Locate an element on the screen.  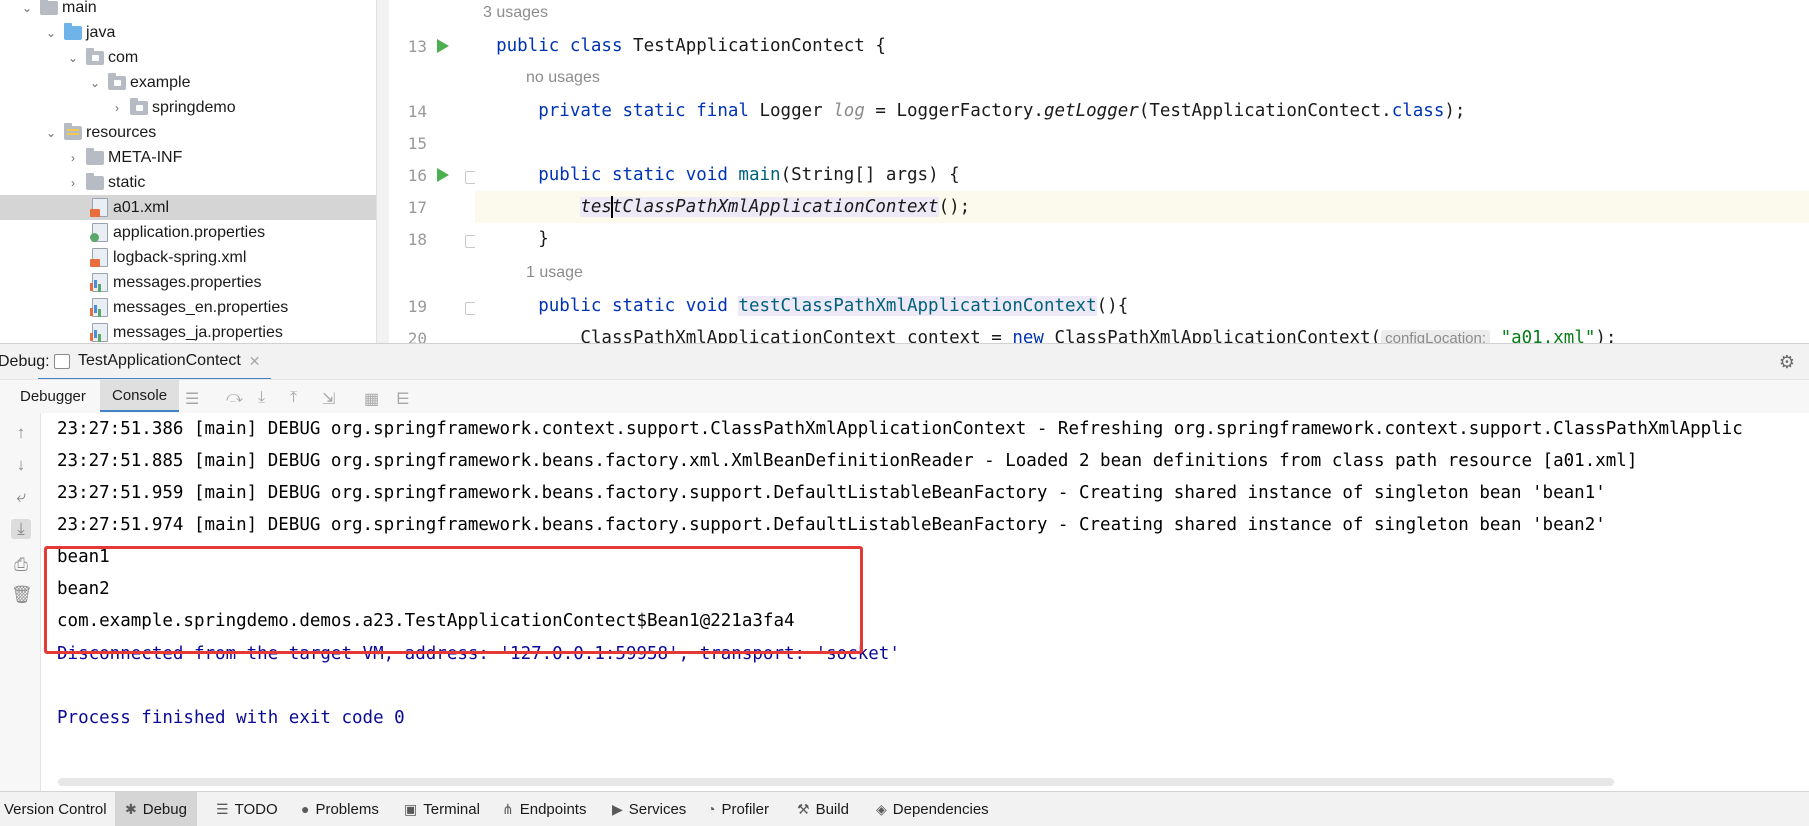
tree-item-static: › static is located at coordinates (189, 182).